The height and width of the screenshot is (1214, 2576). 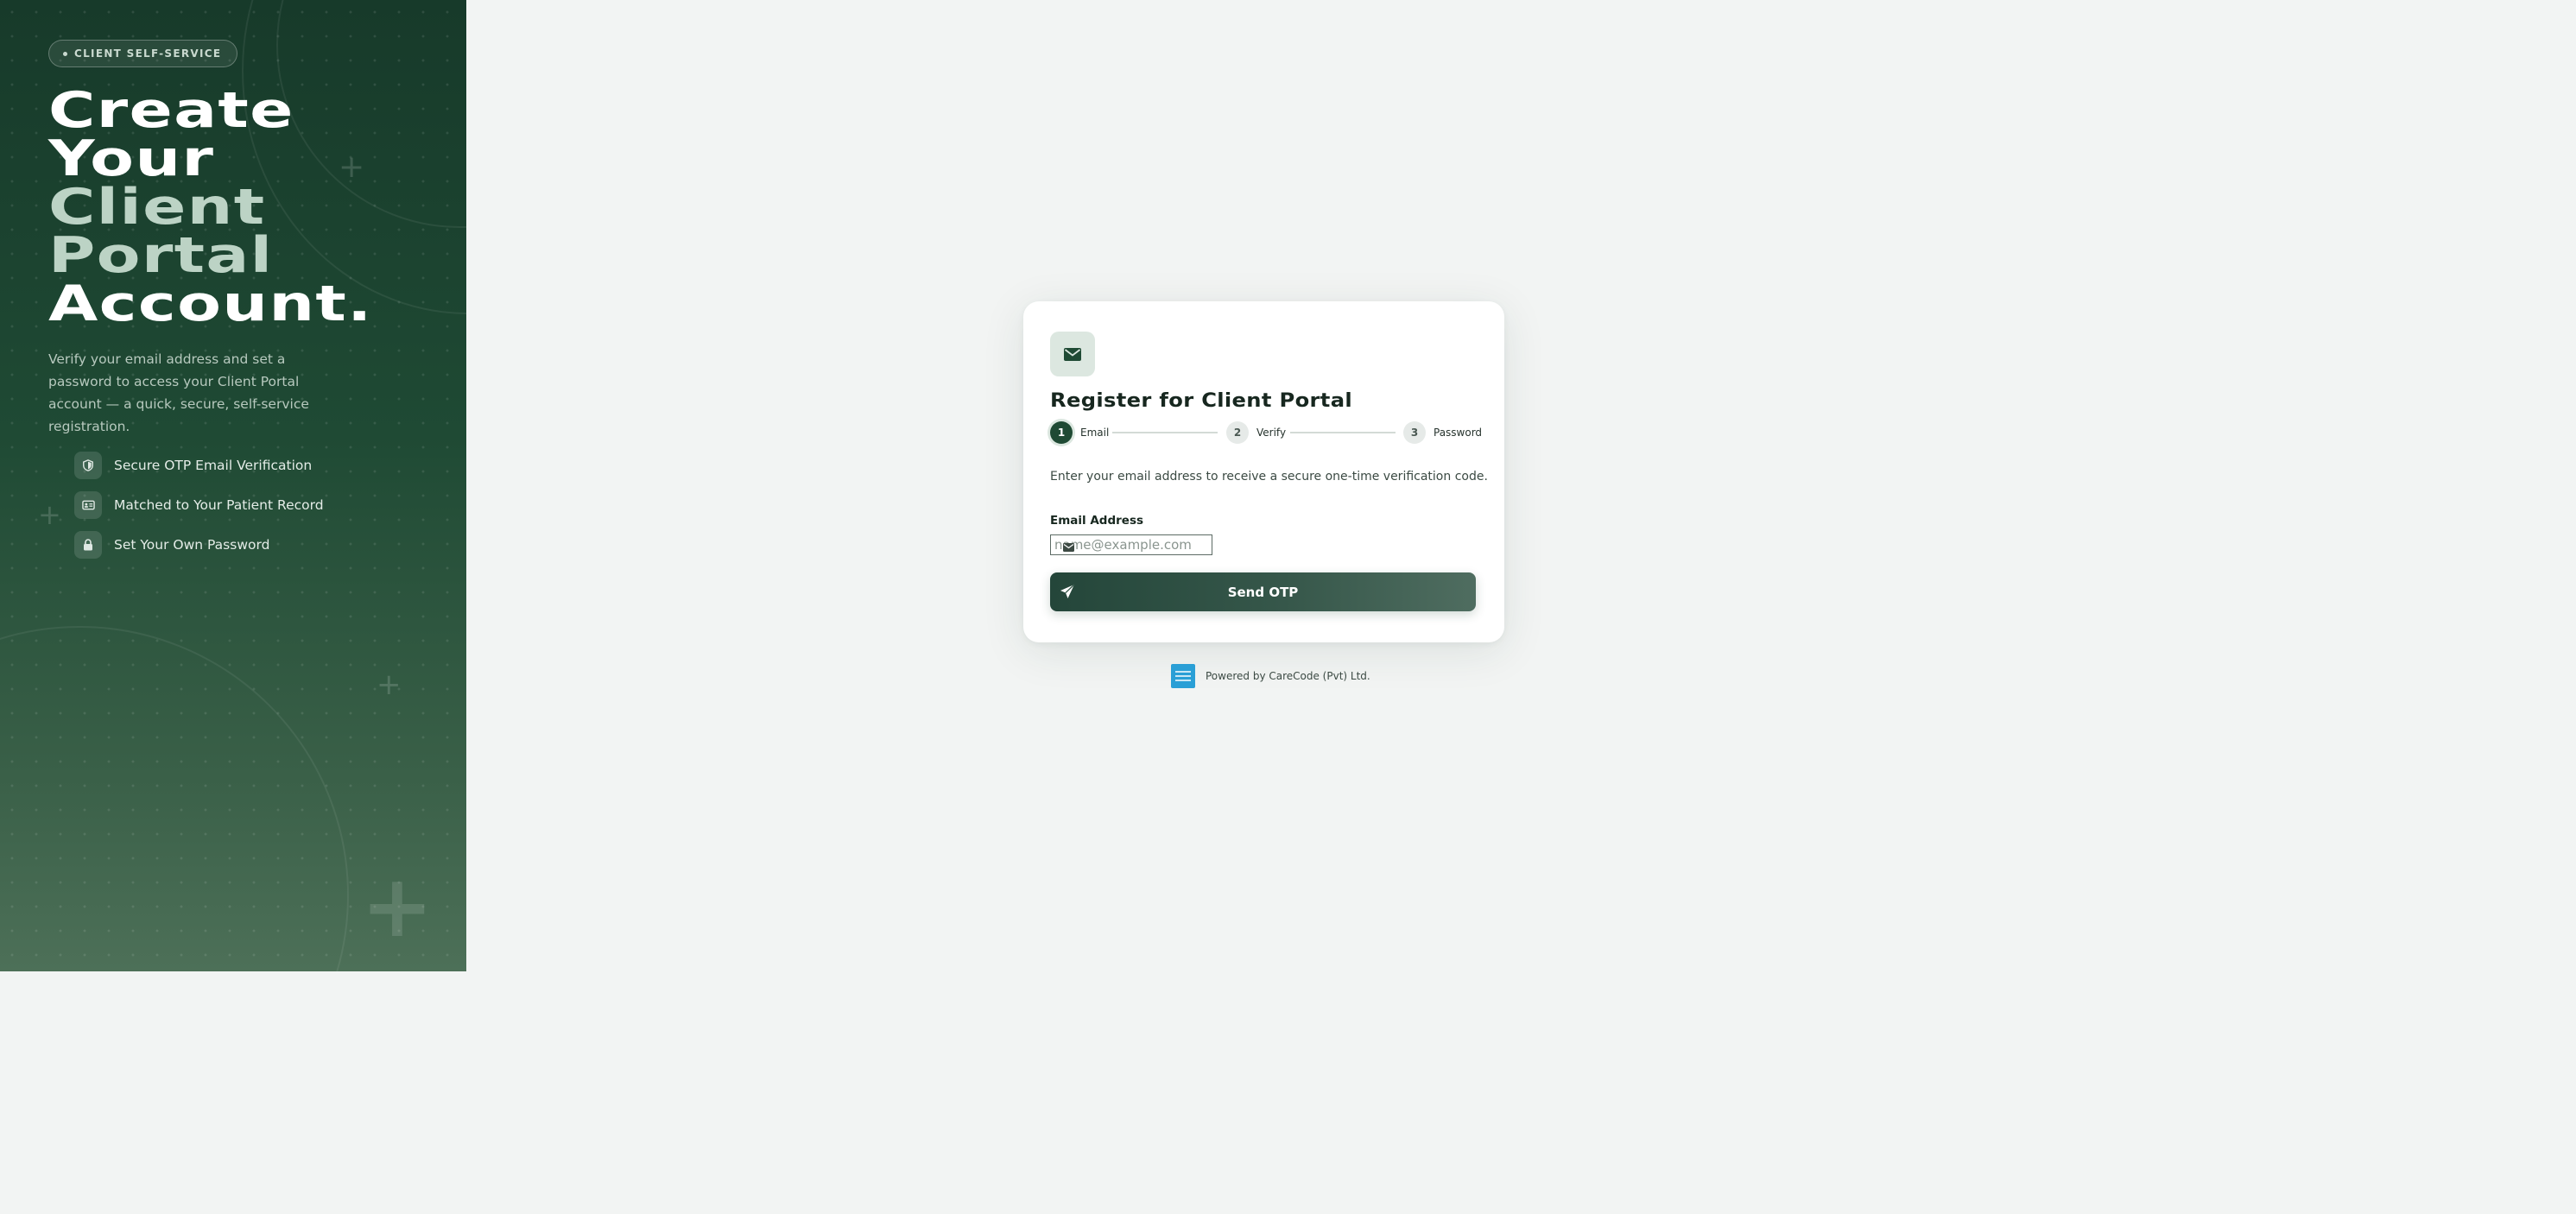 I want to click on headline-line: Account., so click(x=210, y=303).